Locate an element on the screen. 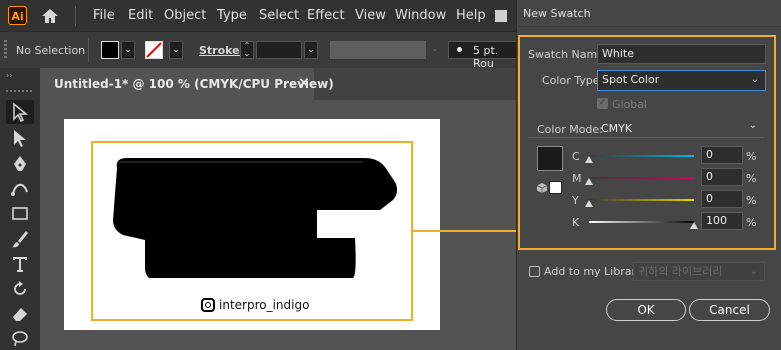 The height and width of the screenshot is (350, 781). channel-c-input: 0 is located at coordinates (722, 155).